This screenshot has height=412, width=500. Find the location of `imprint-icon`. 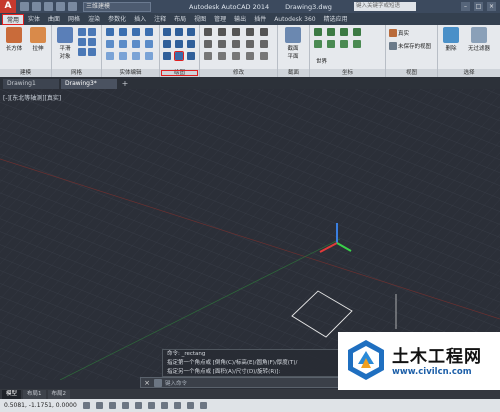

imprint-icon is located at coordinates (149, 44).